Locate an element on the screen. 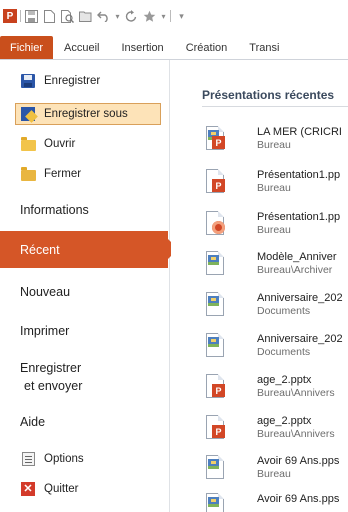 Image resolution: width=348 pixels, height=512 pixels. recent-file-item: P LA MER (CRICRI Bureau is located at coordinates (275, 140).